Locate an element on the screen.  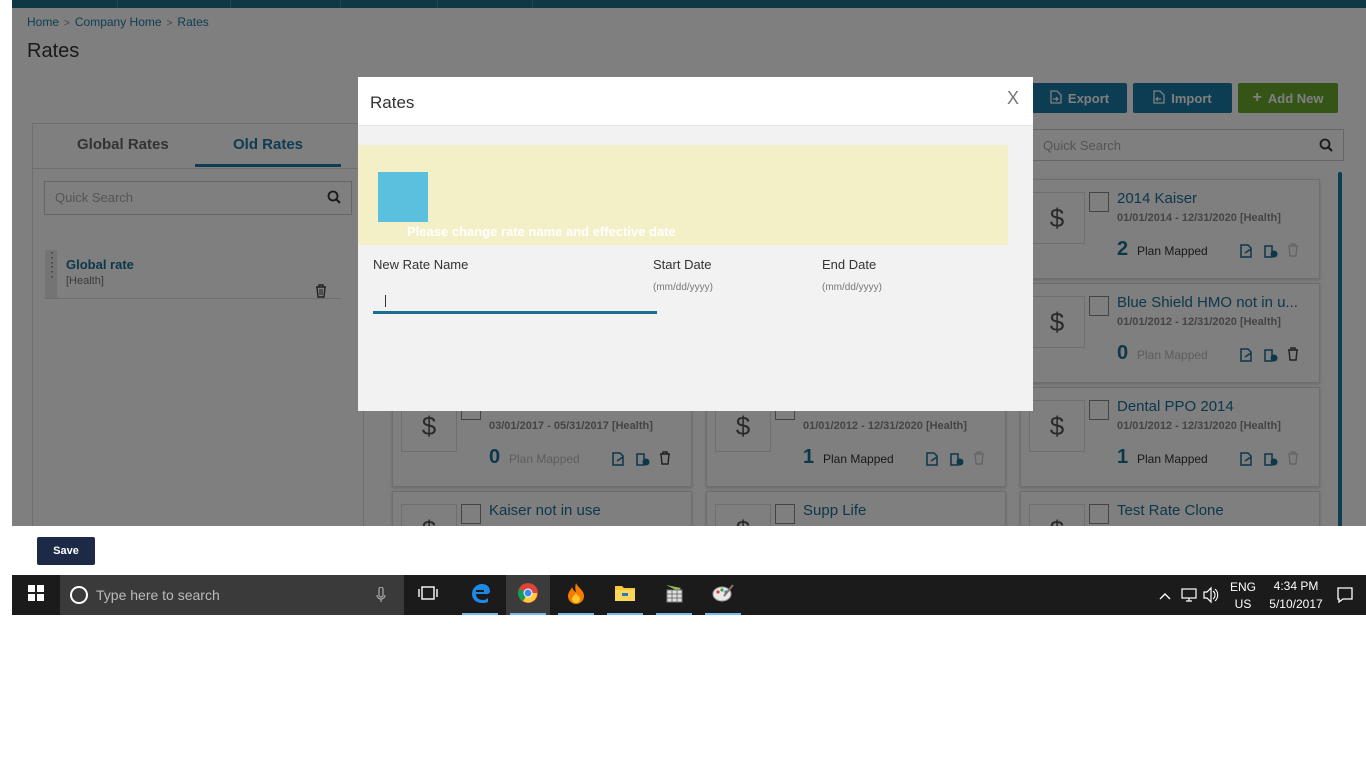
rate-name-input is located at coordinates (515, 300).